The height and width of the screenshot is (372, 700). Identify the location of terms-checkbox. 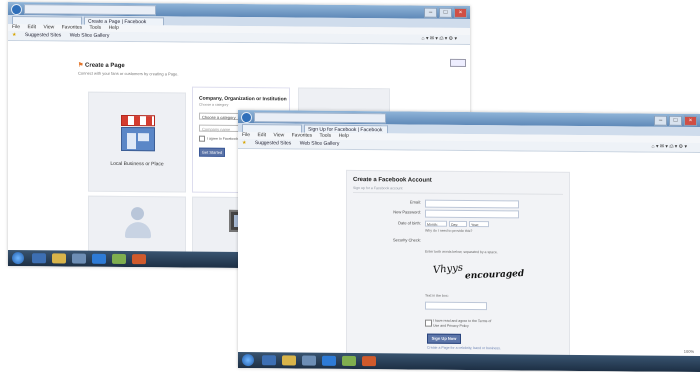
(428, 323).